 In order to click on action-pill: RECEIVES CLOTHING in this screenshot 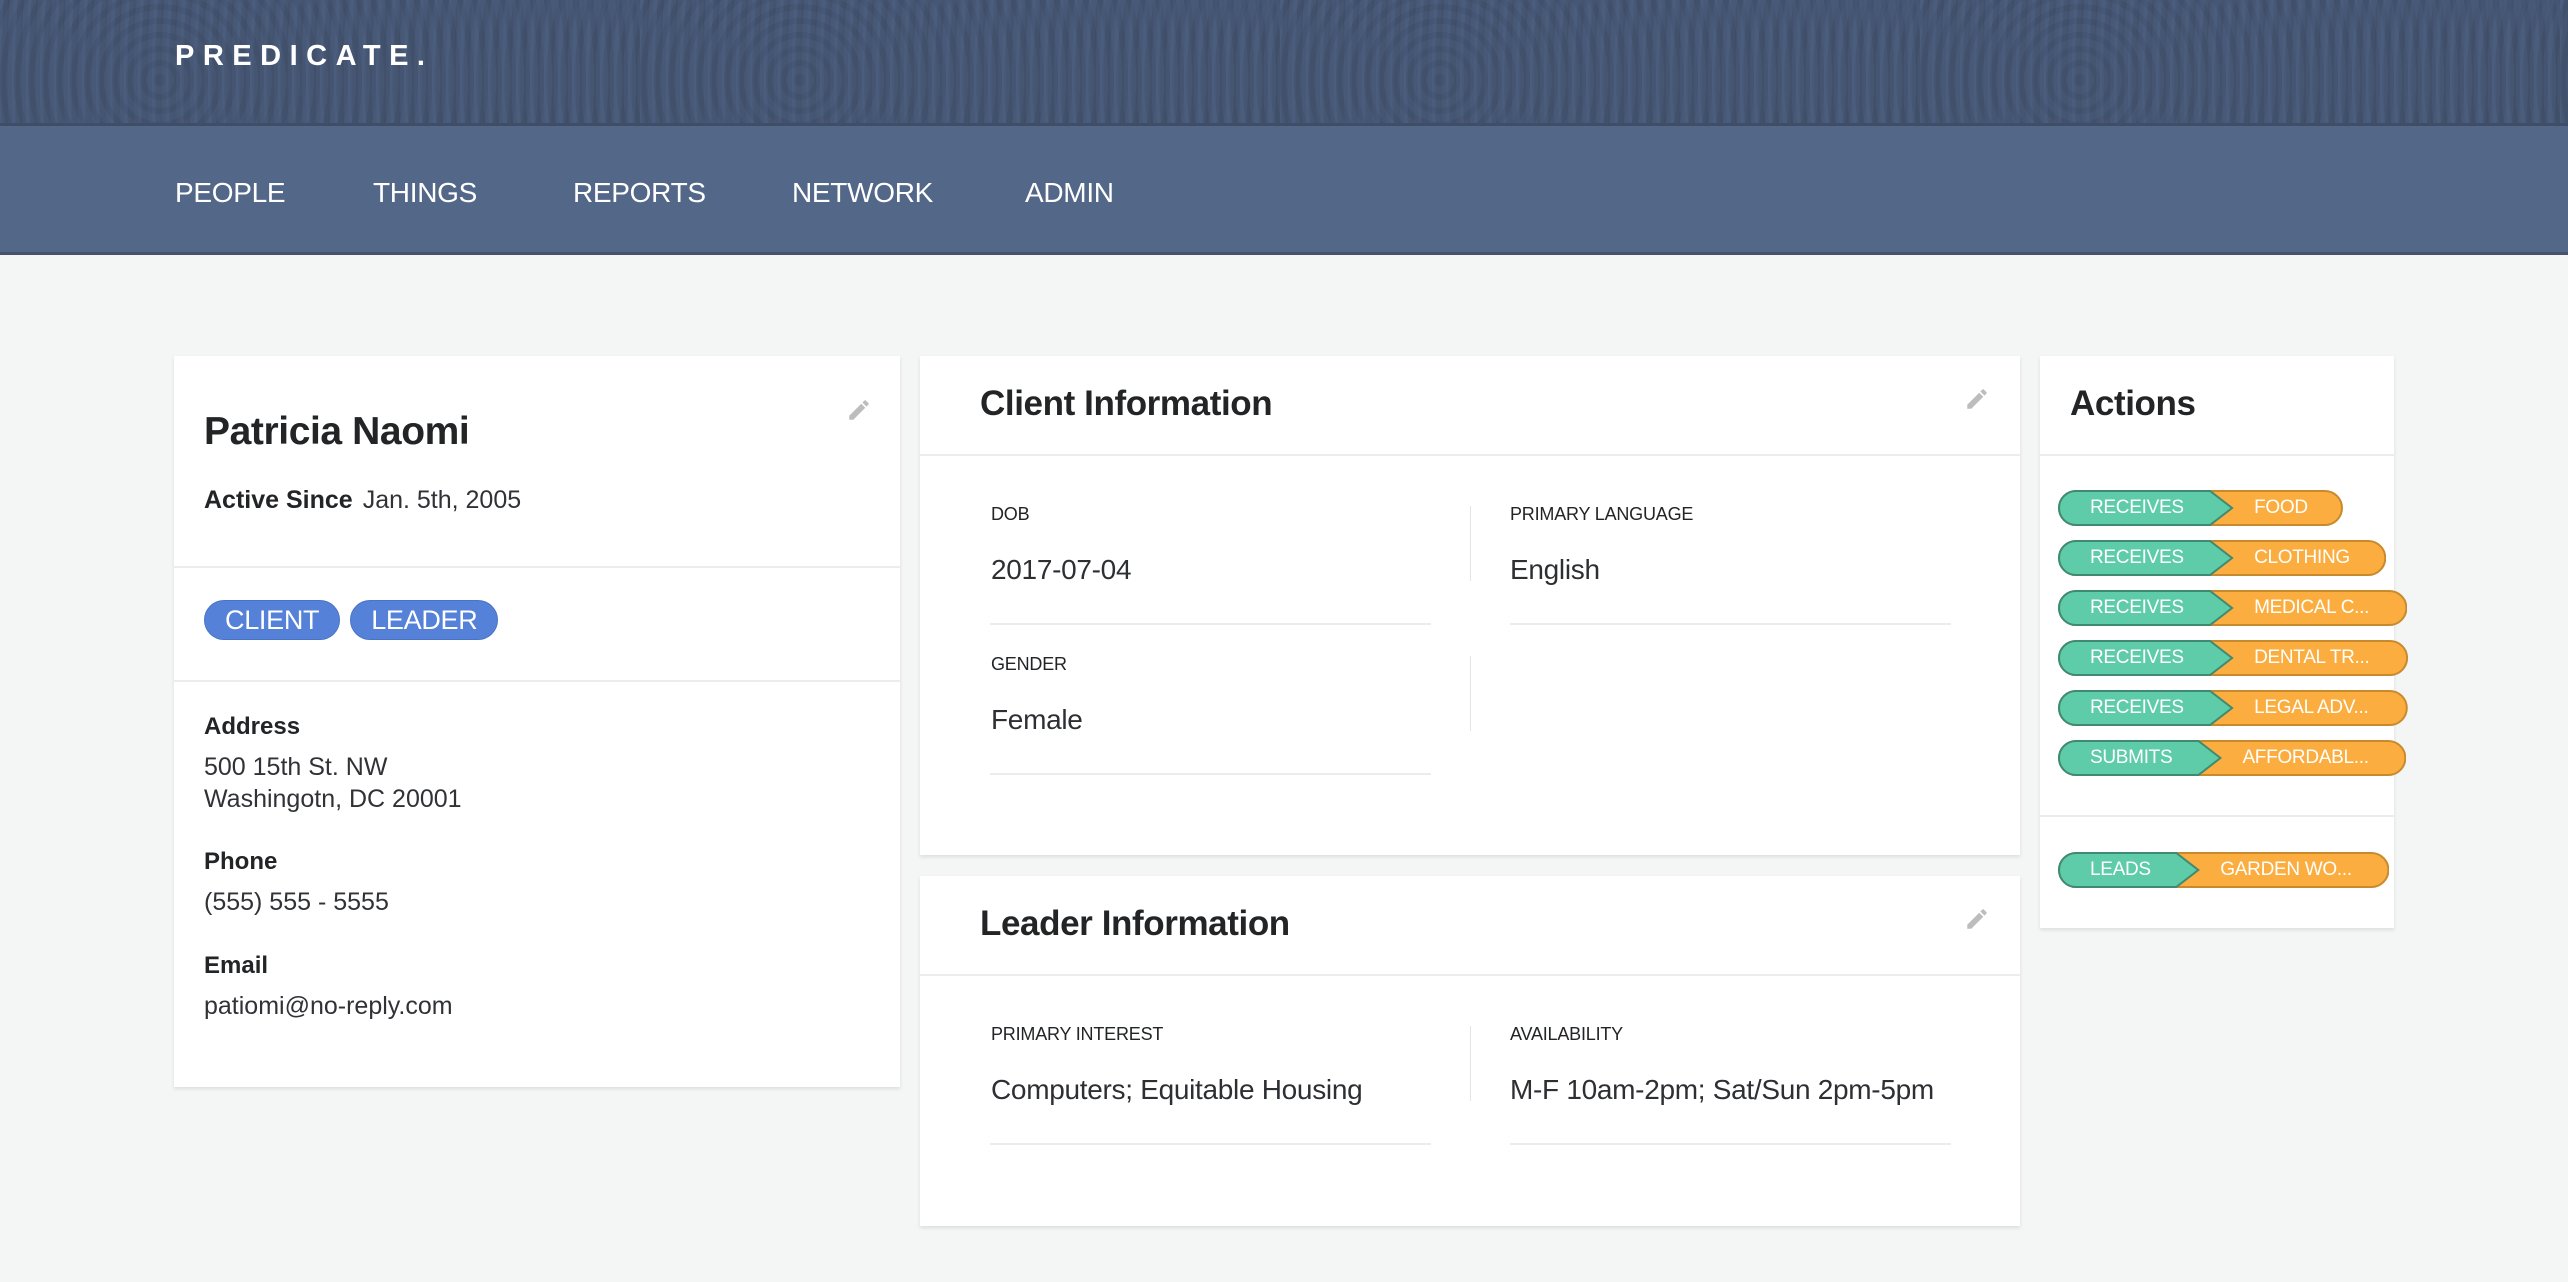, I will do `click(2222, 558)`.